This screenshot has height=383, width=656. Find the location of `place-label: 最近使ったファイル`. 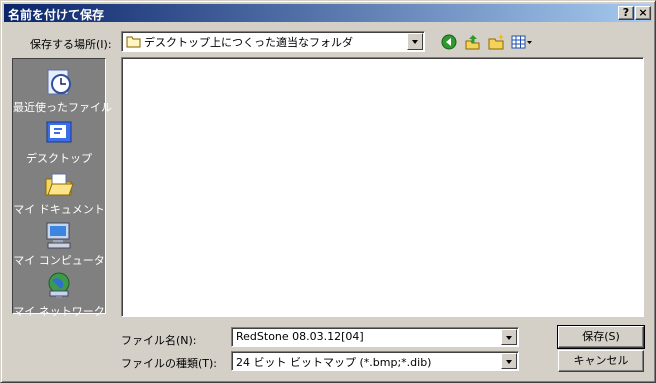

place-label: 最近使ったファイル is located at coordinates (62, 107).